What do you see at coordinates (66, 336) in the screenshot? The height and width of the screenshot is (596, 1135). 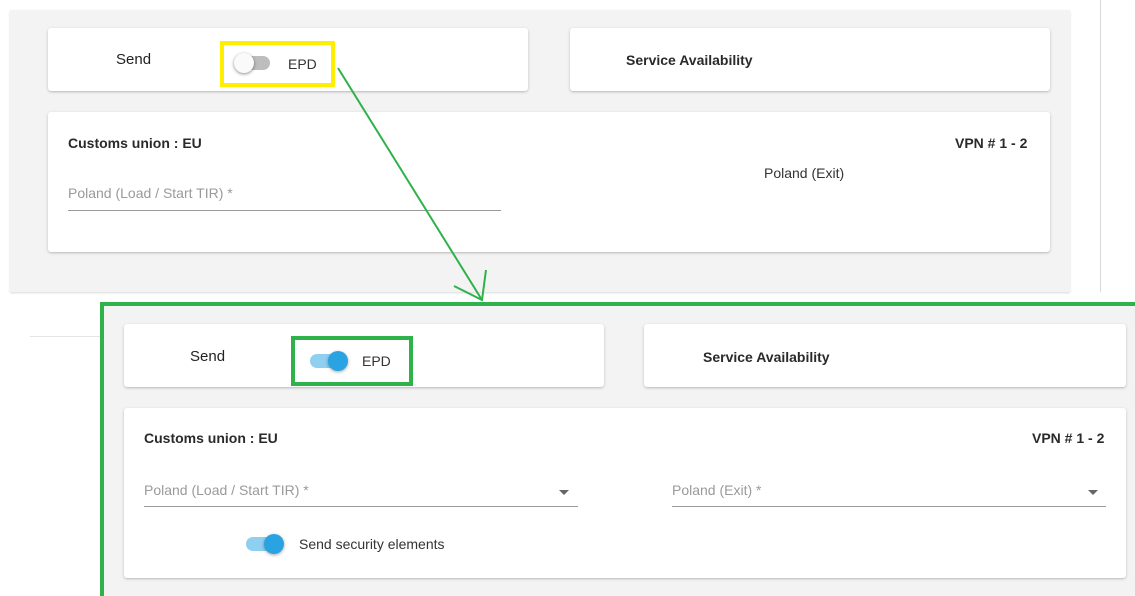 I see `left-separator` at bounding box center [66, 336].